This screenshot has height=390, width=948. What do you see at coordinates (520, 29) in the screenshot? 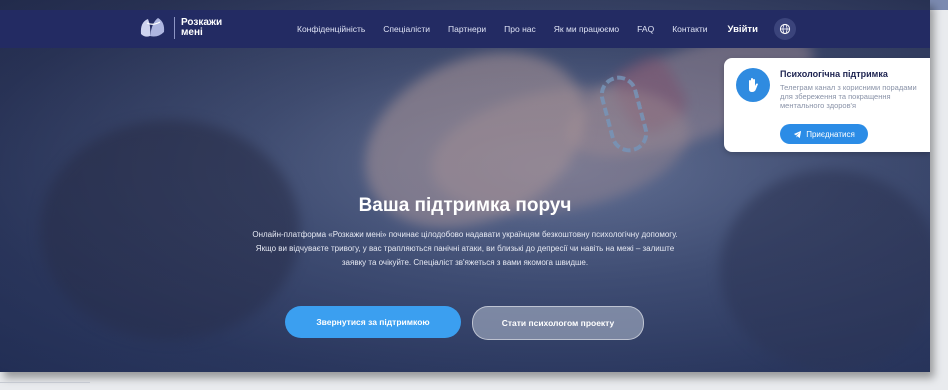
I see `nav-item-about: Про нас` at bounding box center [520, 29].